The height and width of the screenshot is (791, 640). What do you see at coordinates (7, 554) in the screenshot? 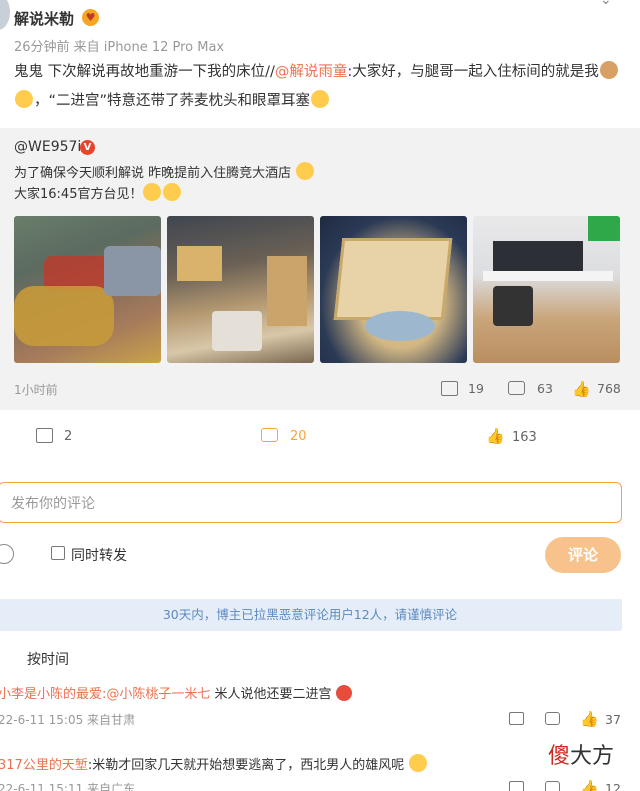
I see `emoji-picker-icon` at bounding box center [7, 554].